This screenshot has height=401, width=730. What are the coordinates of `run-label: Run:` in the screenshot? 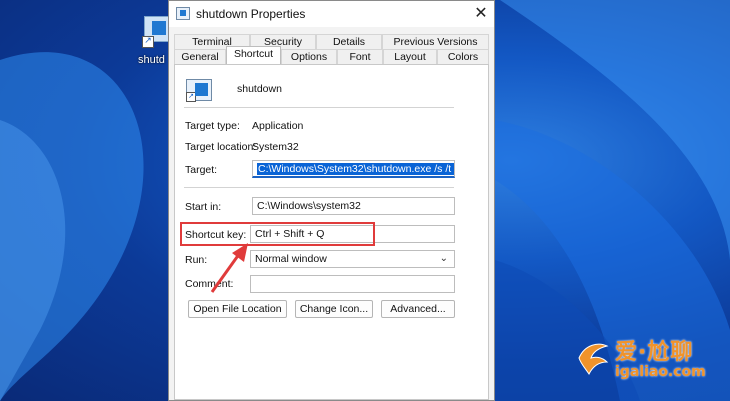 It's located at (196, 260).